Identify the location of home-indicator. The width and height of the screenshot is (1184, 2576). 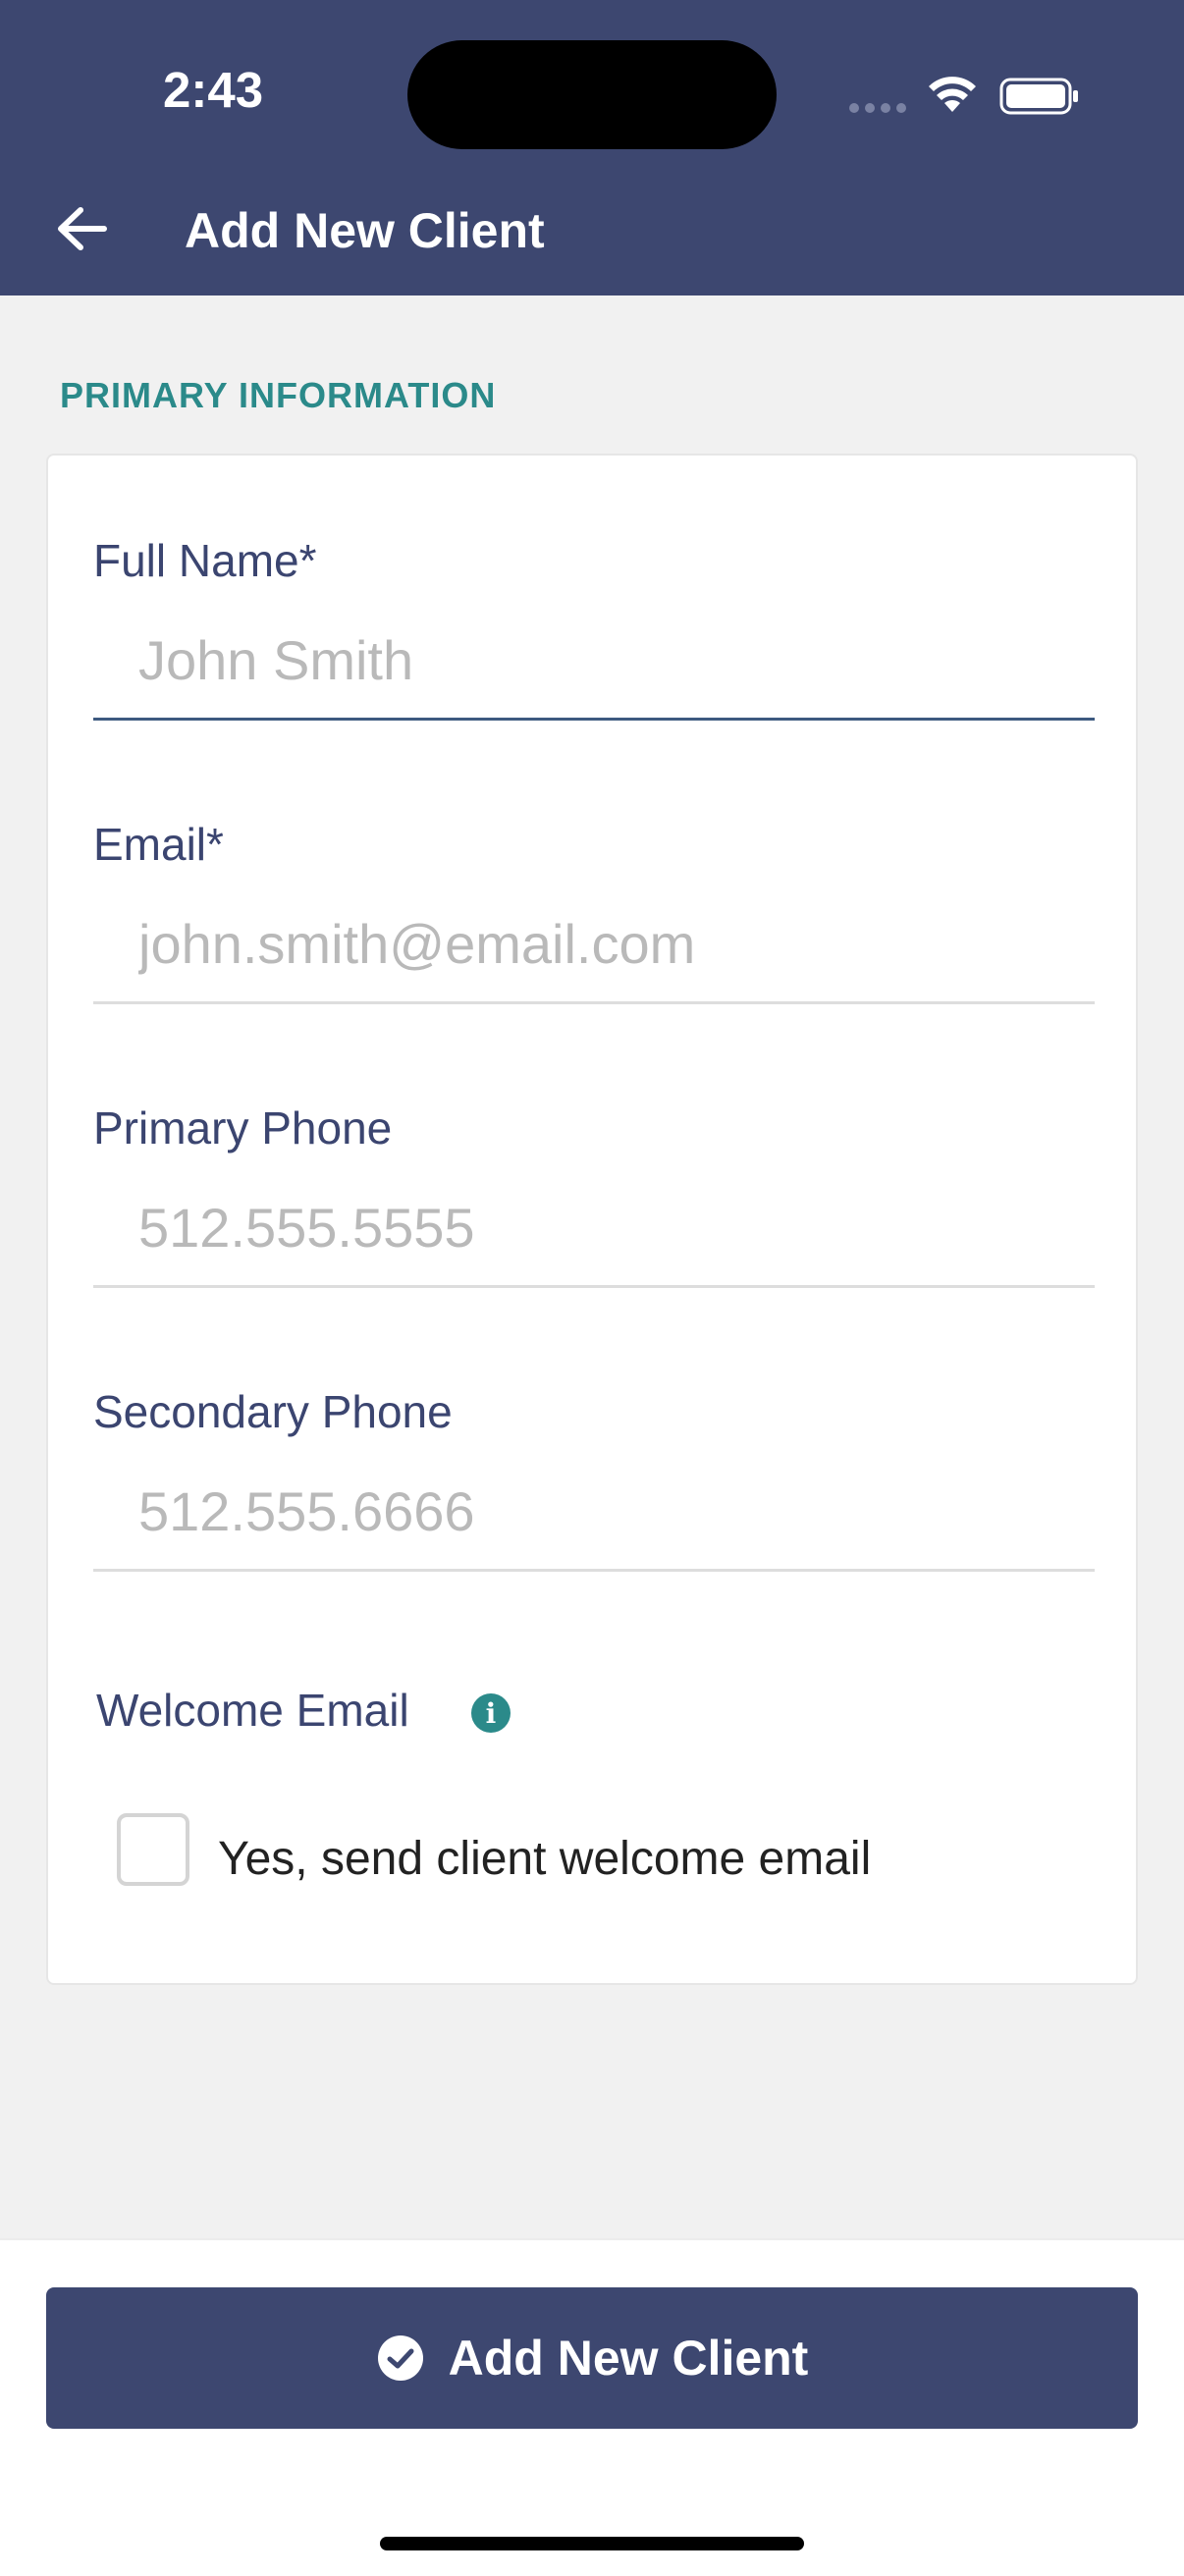
(592, 2543).